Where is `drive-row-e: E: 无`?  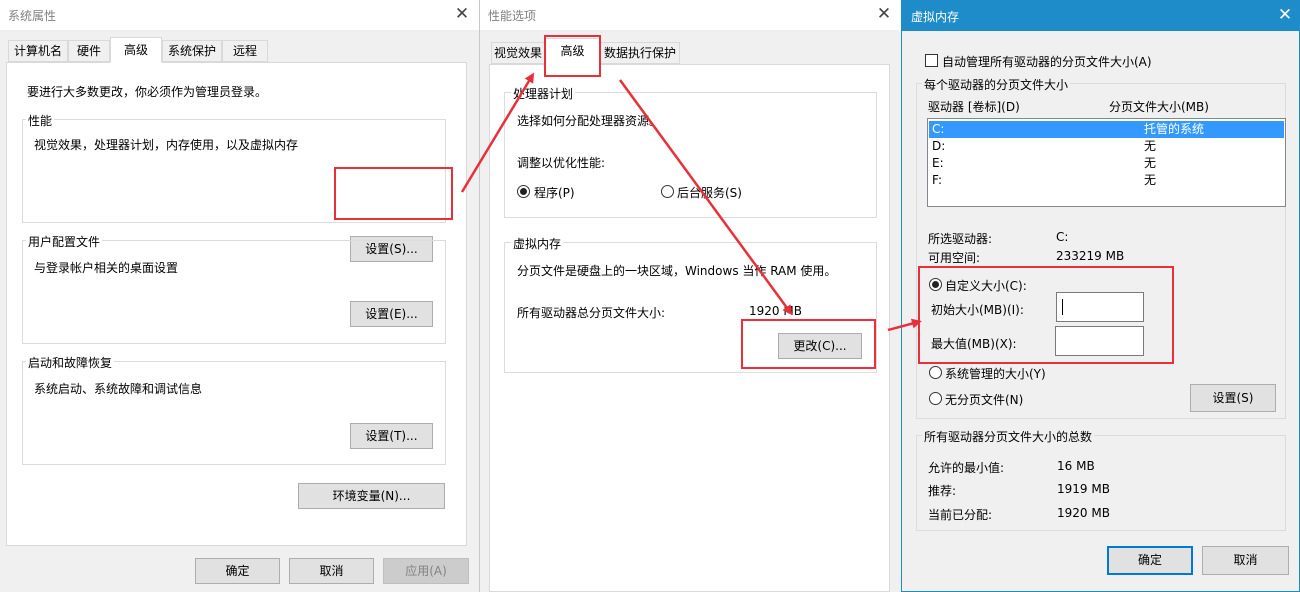
drive-row-e: E: 无 is located at coordinates (1106, 163).